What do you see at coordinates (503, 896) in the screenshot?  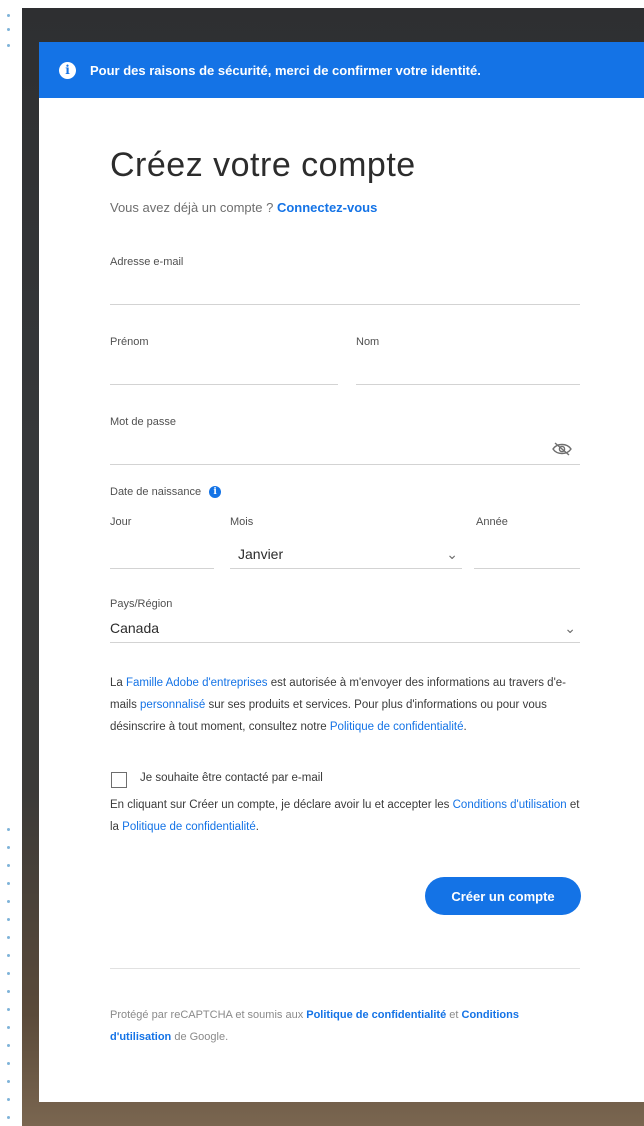 I see `create-account-button: Créer un compte` at bounding box center [503, 896].